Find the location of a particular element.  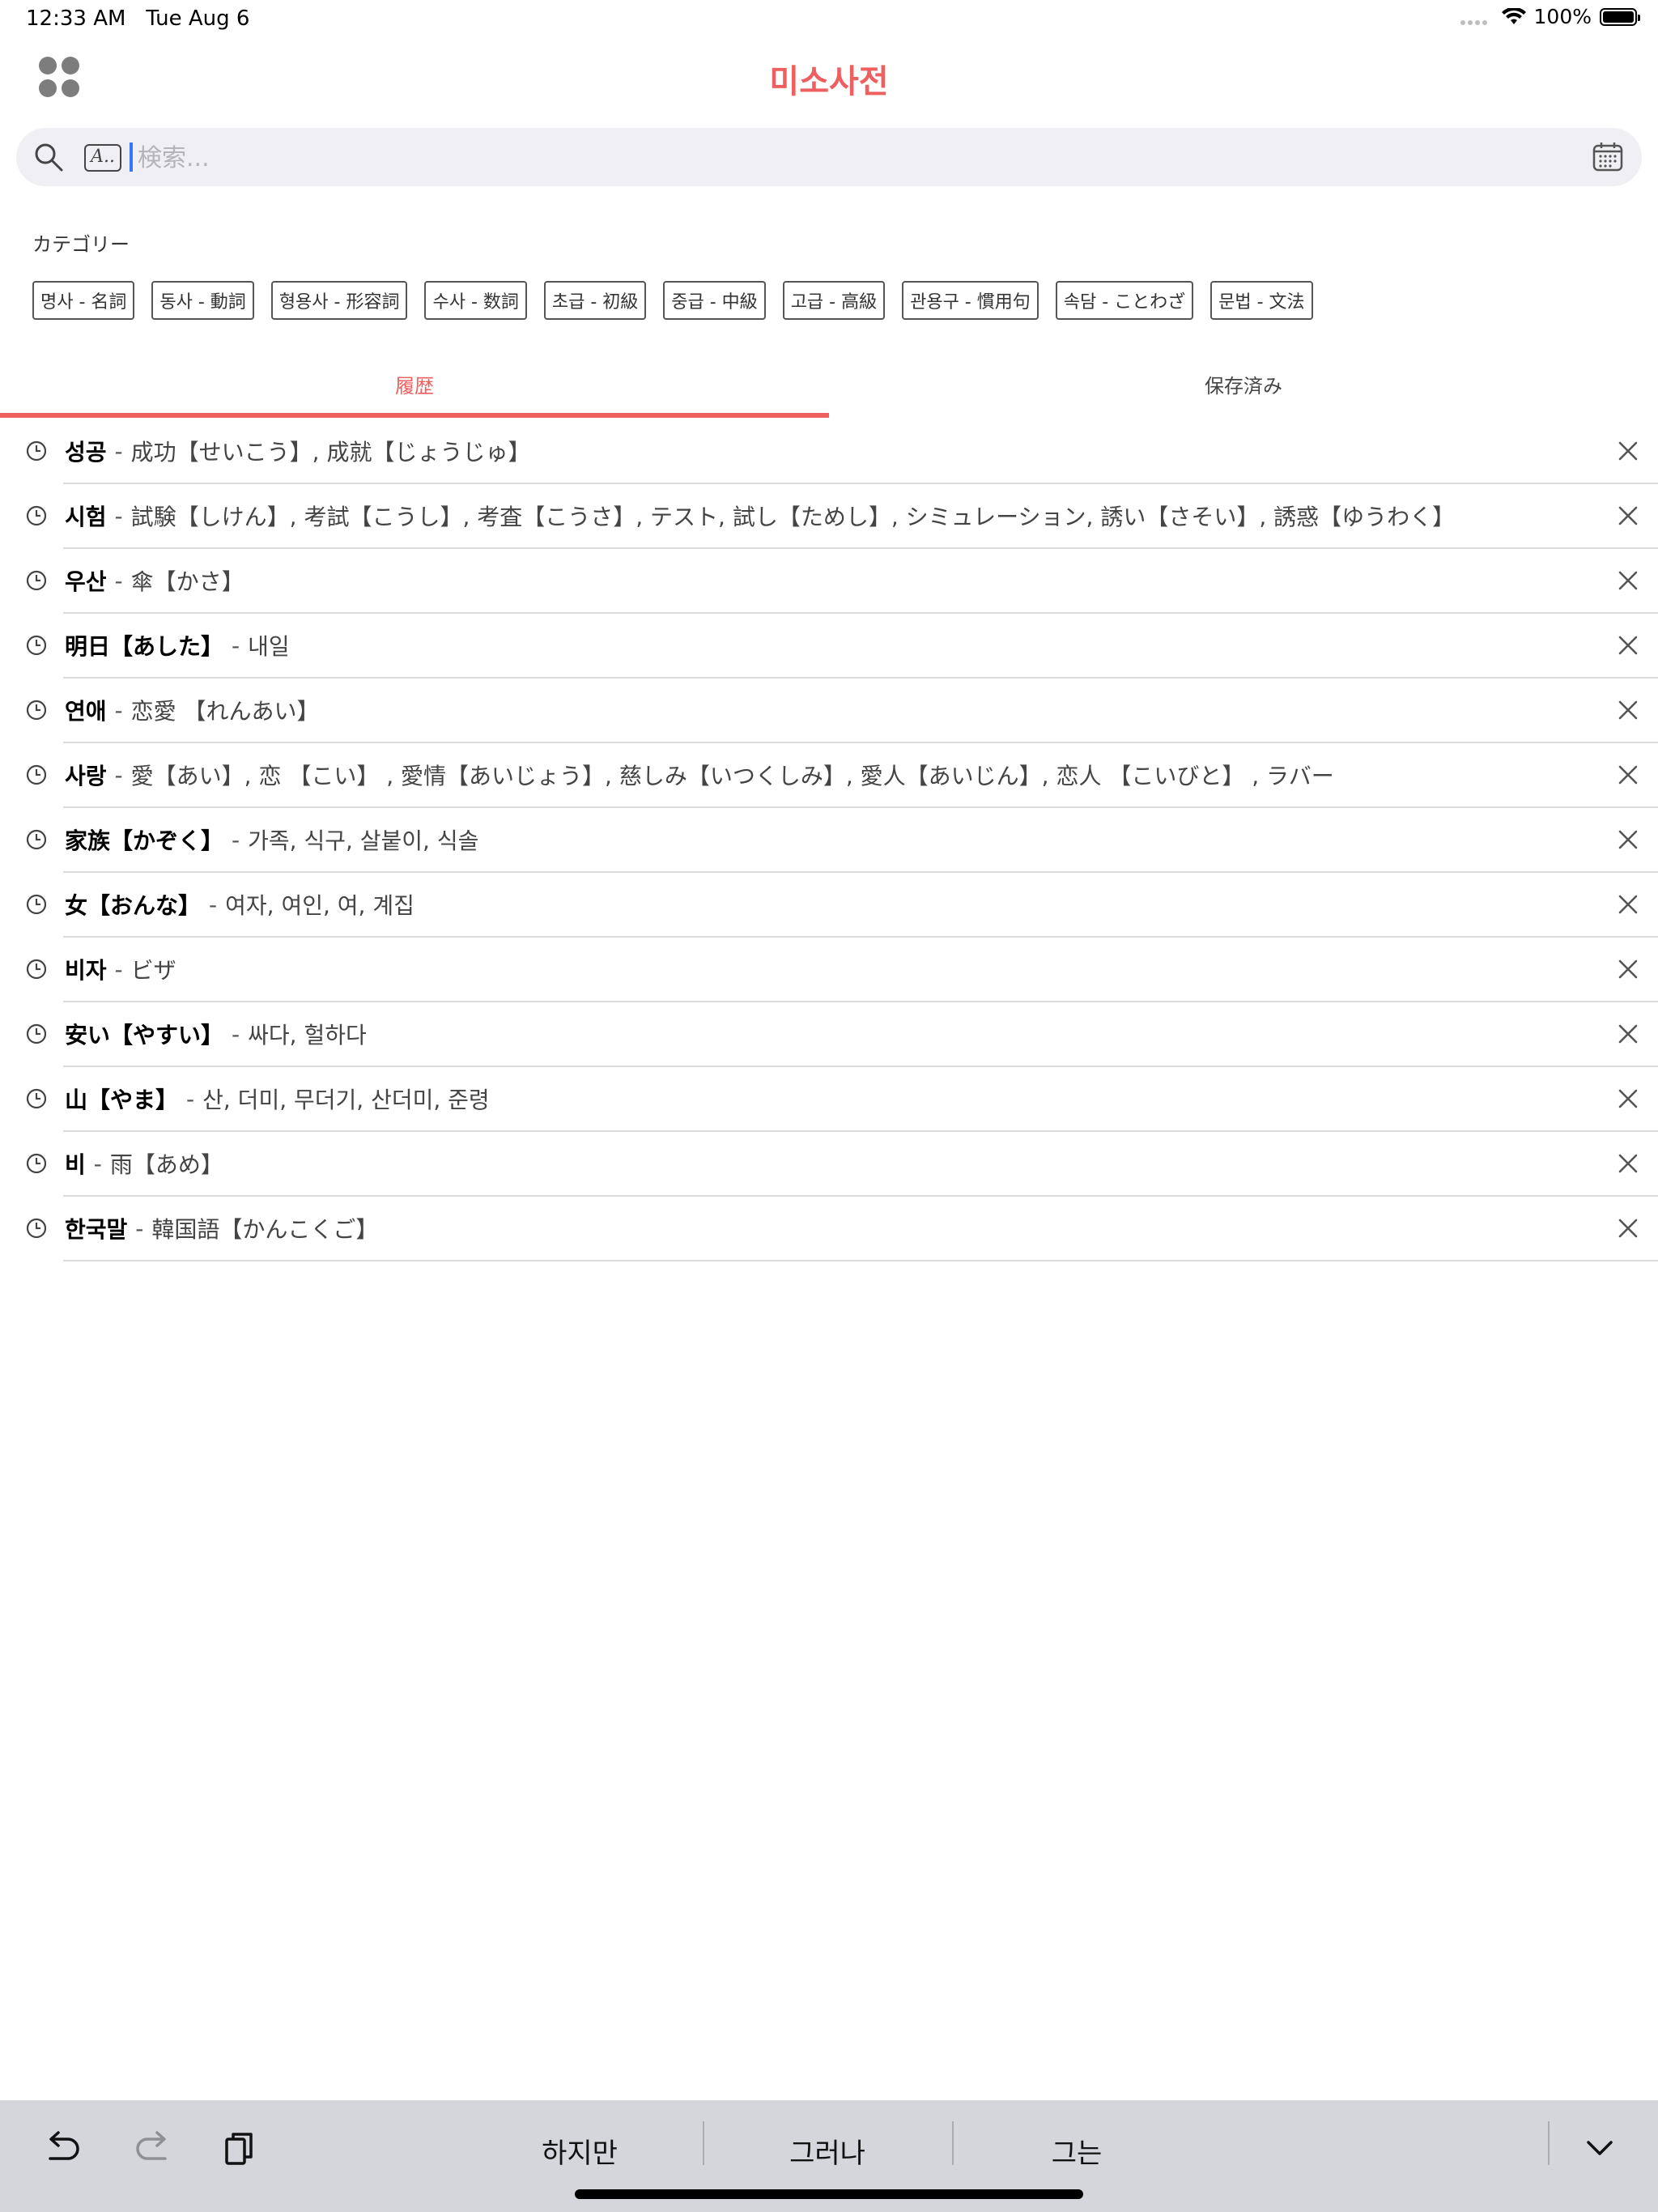

entry-meaning: 傘【かさ】 is located at coordinates (187, 581).